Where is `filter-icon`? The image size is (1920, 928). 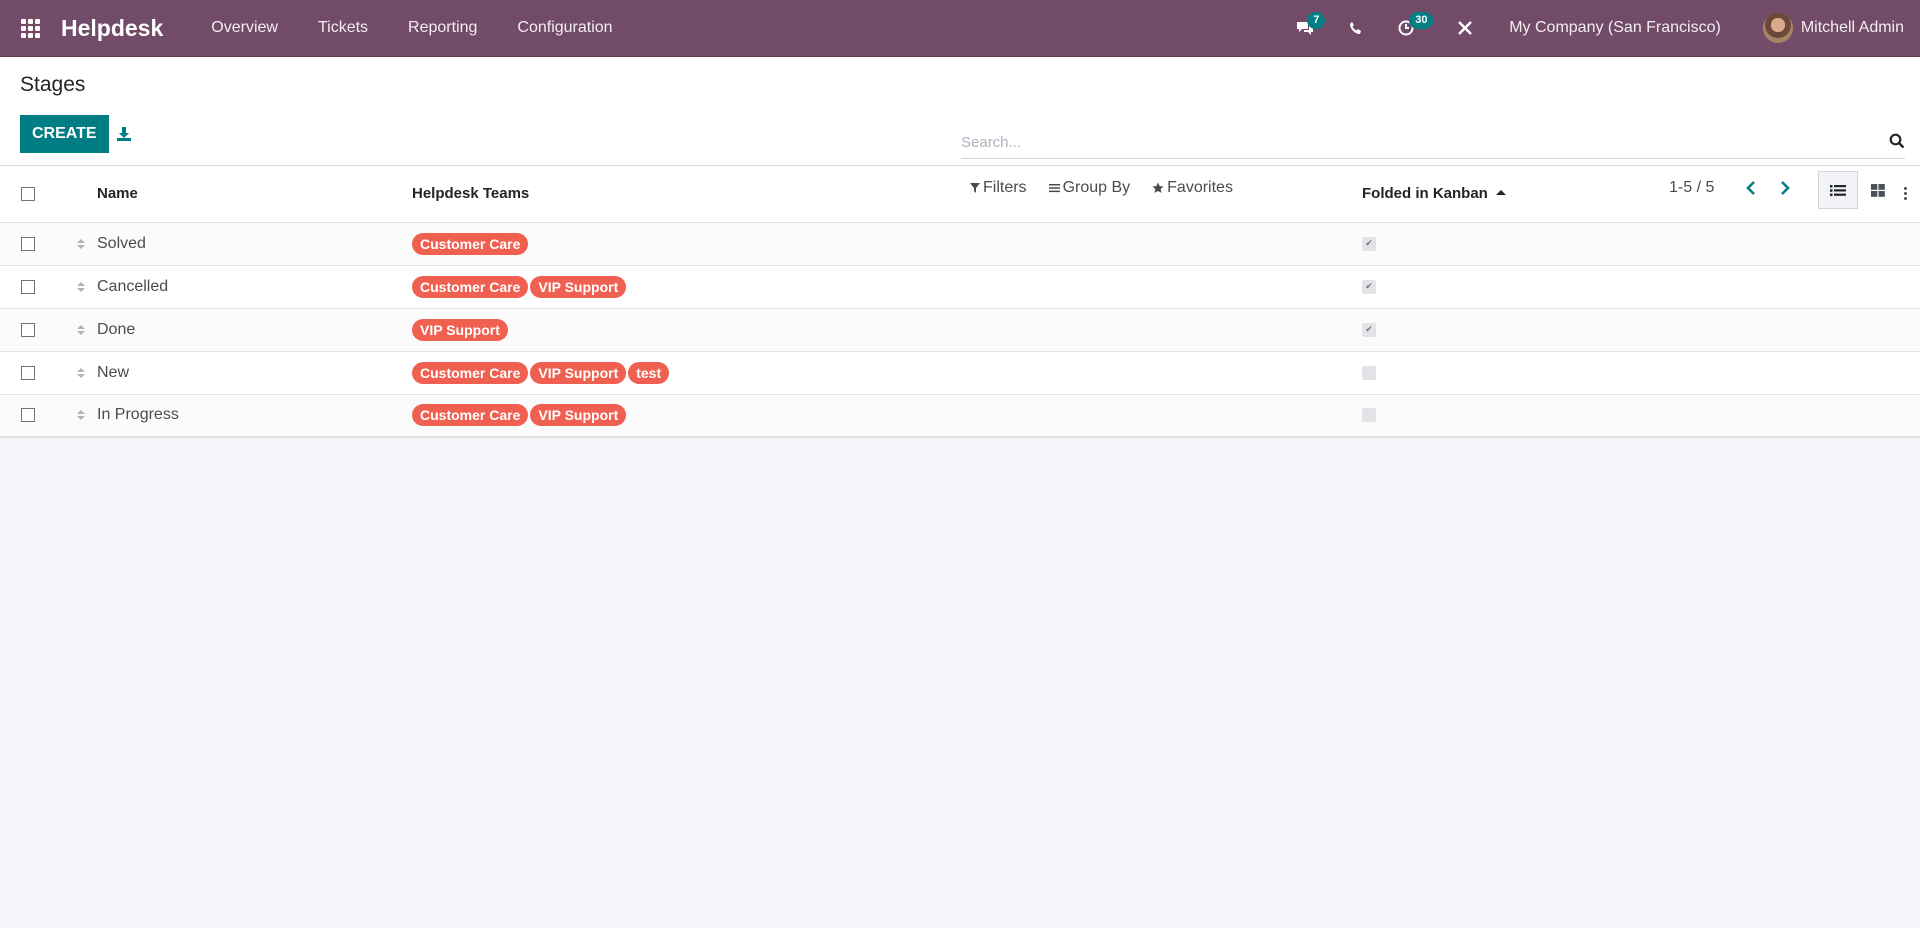
filter-icon is located at coordinates (975, 188).